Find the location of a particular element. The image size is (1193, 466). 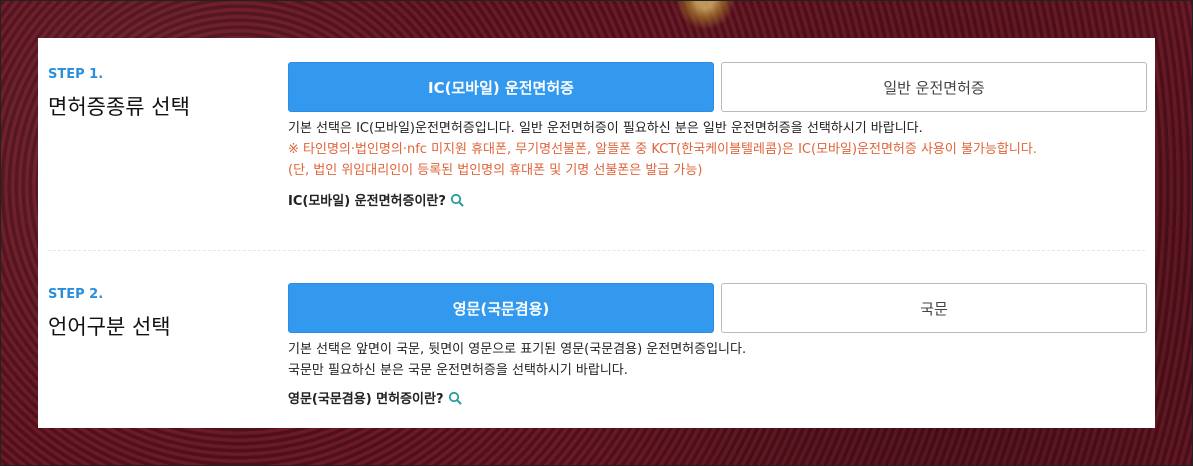

language-type-description-2: 국문만 필요하신 분은 국문 운전면허증을 선택하시기 바랍니다. is located at coordinates (458, 370).